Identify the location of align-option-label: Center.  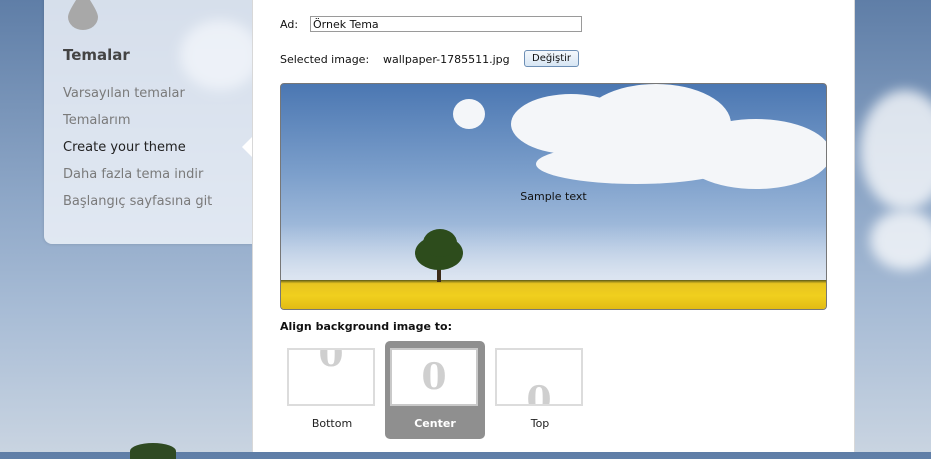
(435, 423).